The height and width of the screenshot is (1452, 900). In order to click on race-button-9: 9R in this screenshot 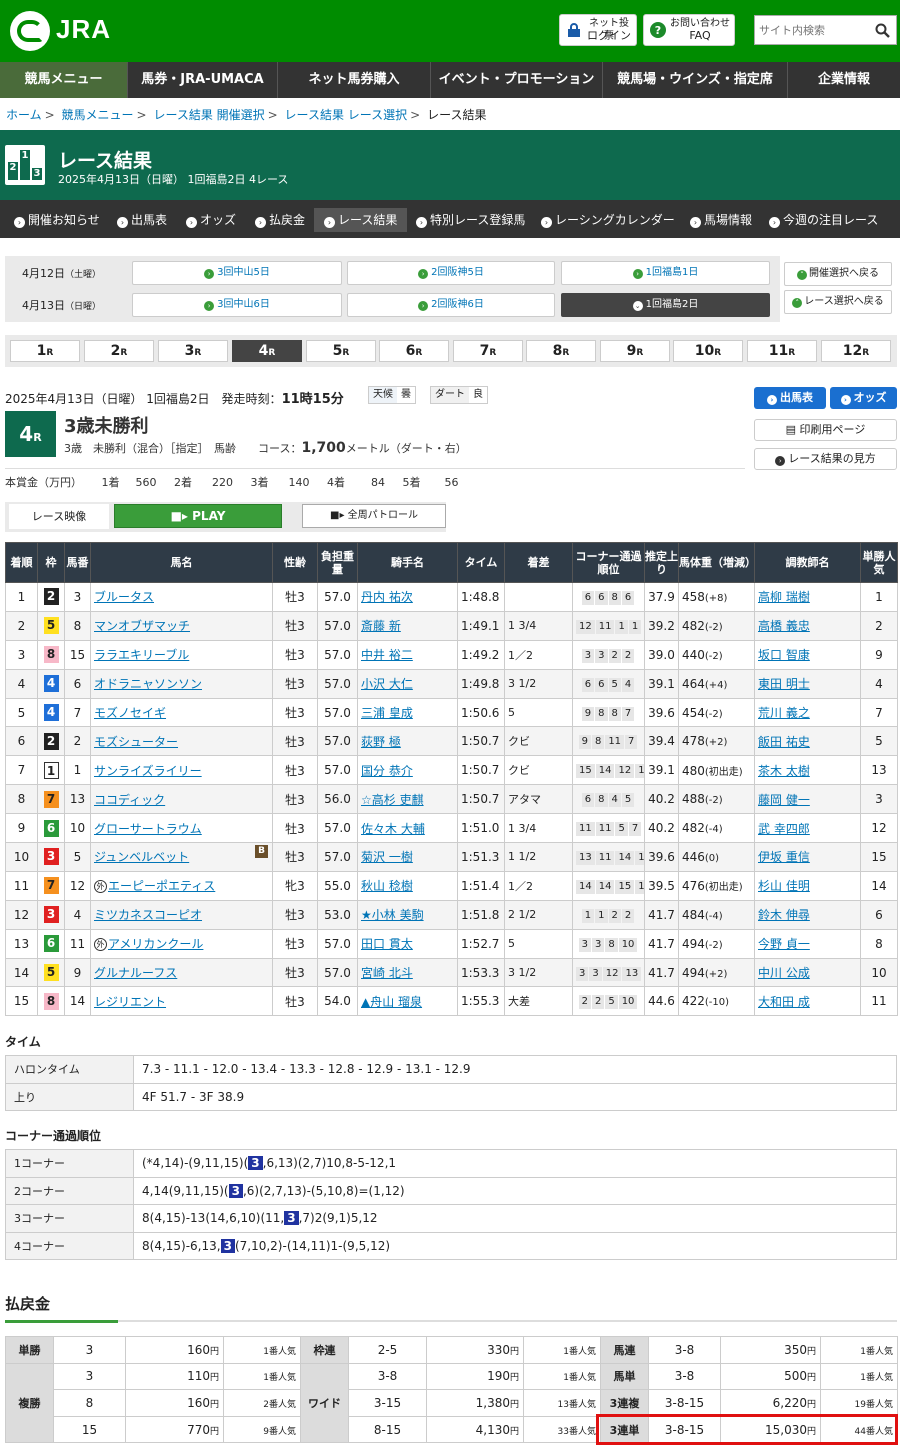, I will do `click(635, 351)`.